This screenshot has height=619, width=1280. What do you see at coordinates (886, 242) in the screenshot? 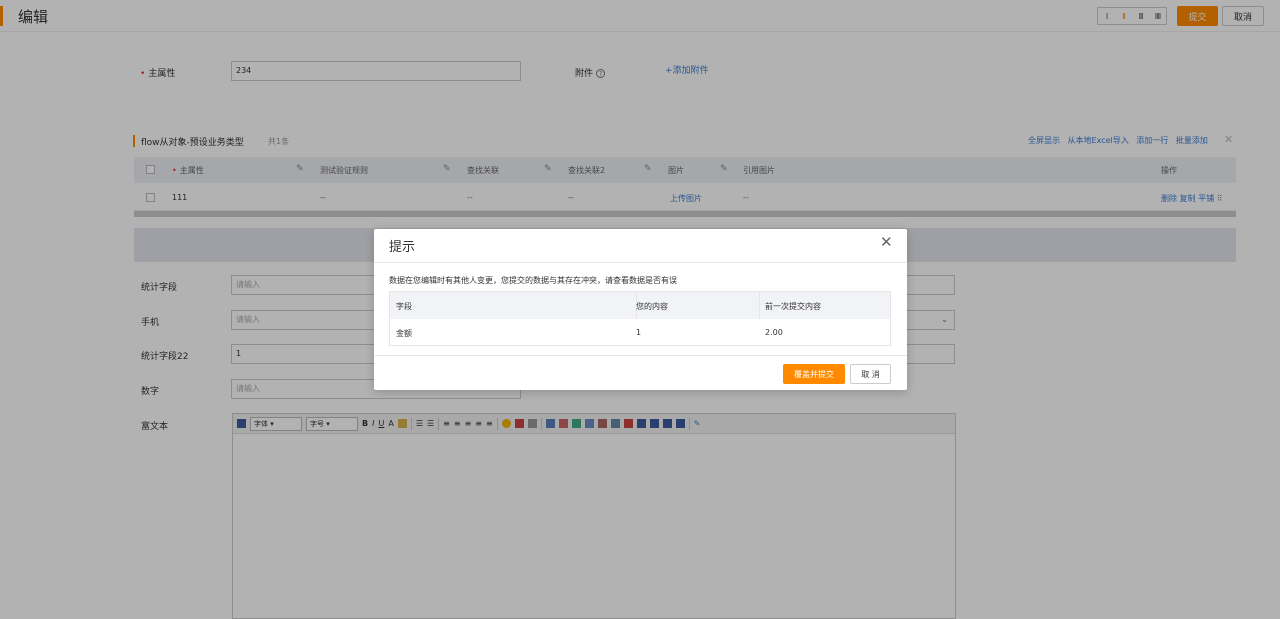
I see `close-icon: ✕` at bounding box center [886, 242].